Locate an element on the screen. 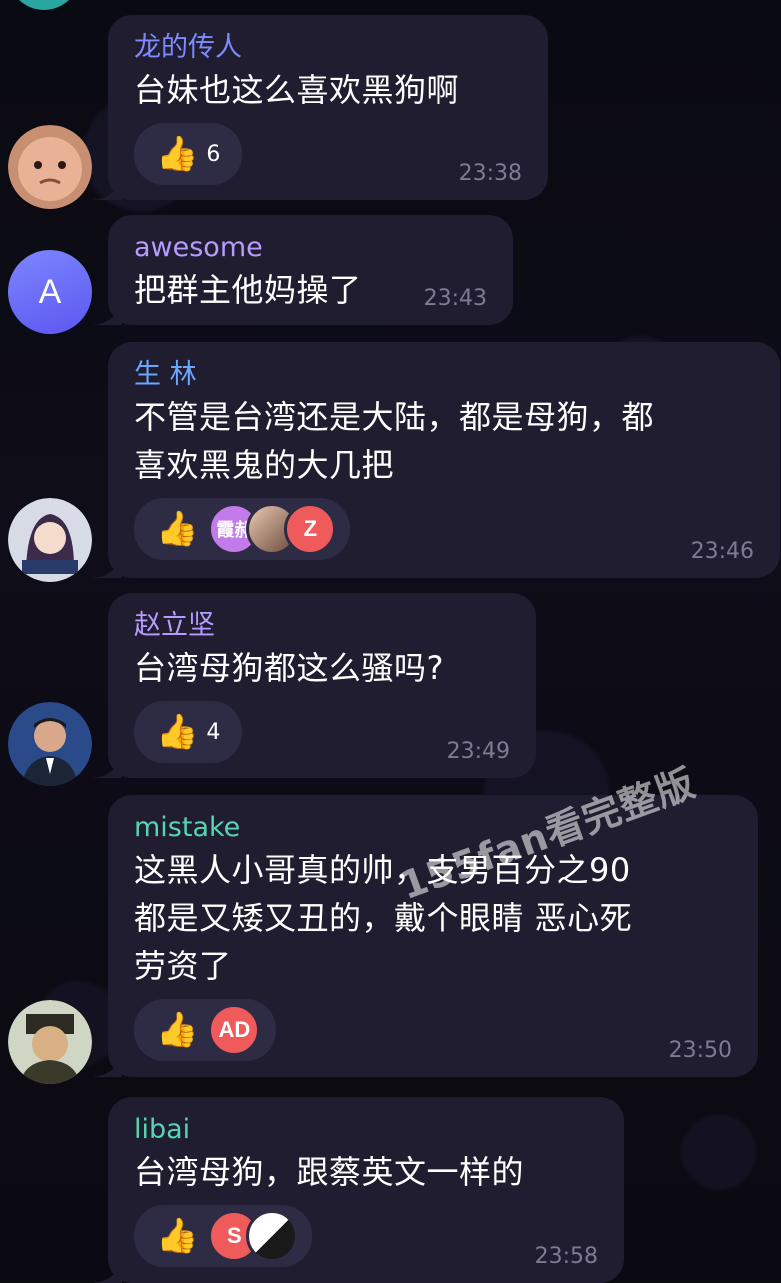 Image resolution: width=781 pixels, height=1283 pixels. reactor-avatar: Z is located at coordinates (310, 529).